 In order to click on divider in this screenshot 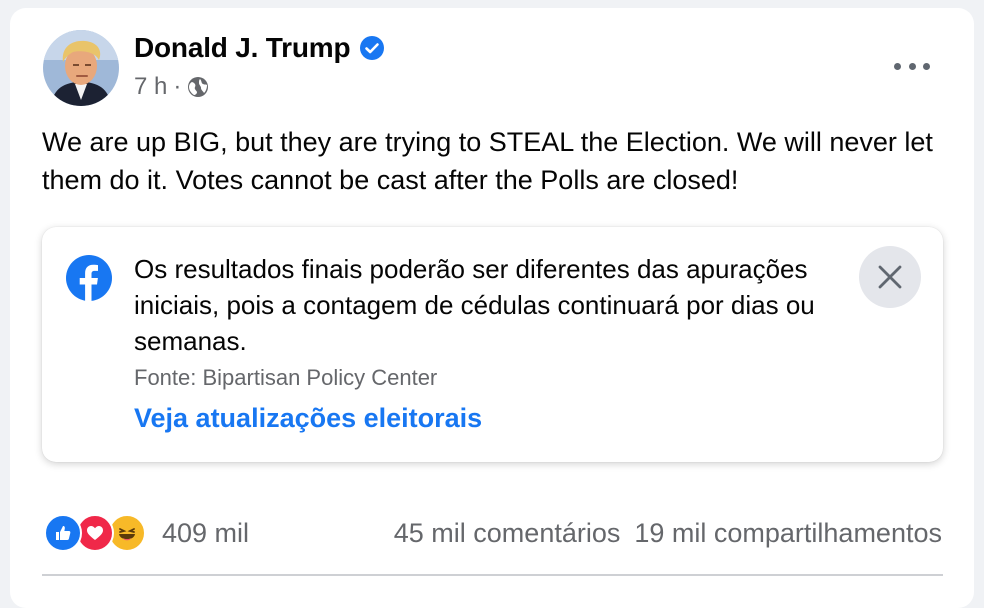, I will do `click(492, 575)`.